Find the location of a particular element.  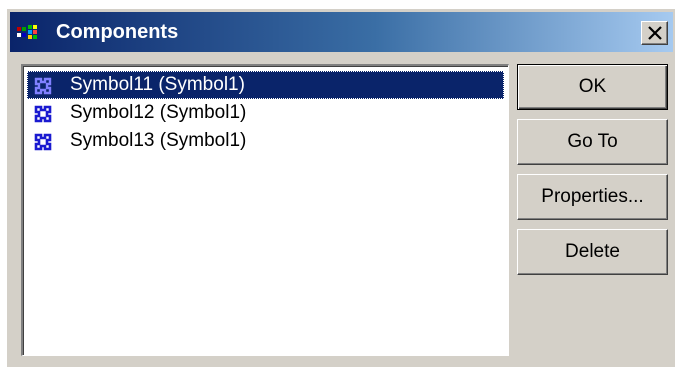

list-item: Symbol11 (Symbol1) is located at coordinates (265, 85).